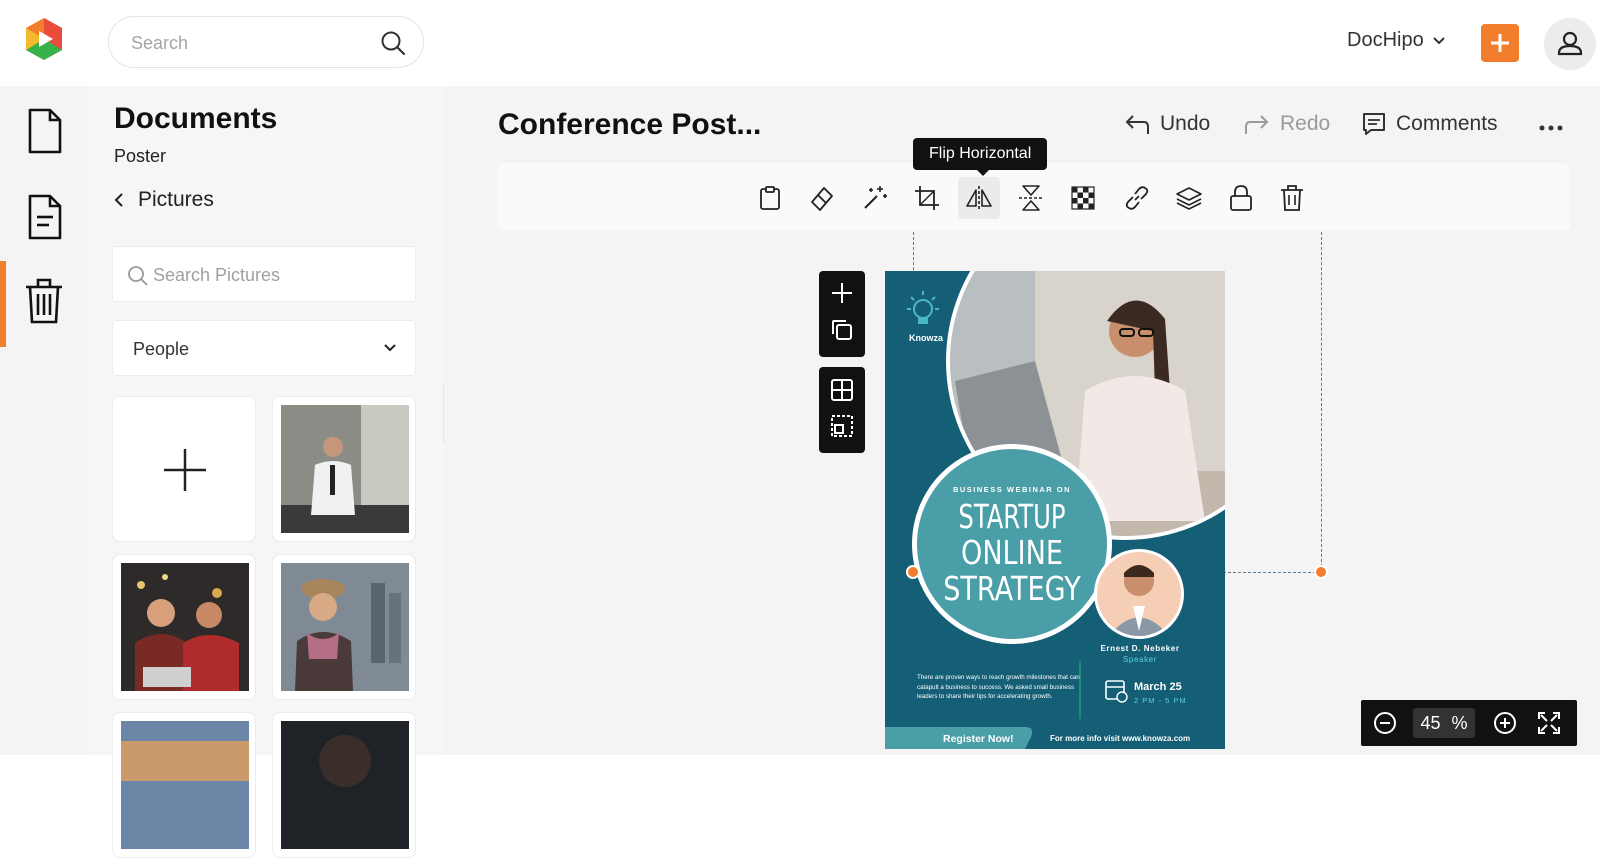  Describe the element at coordinates (1012, 588) in the screenshot. I see `poster-headline-line-3: STRATEGY` at that location.